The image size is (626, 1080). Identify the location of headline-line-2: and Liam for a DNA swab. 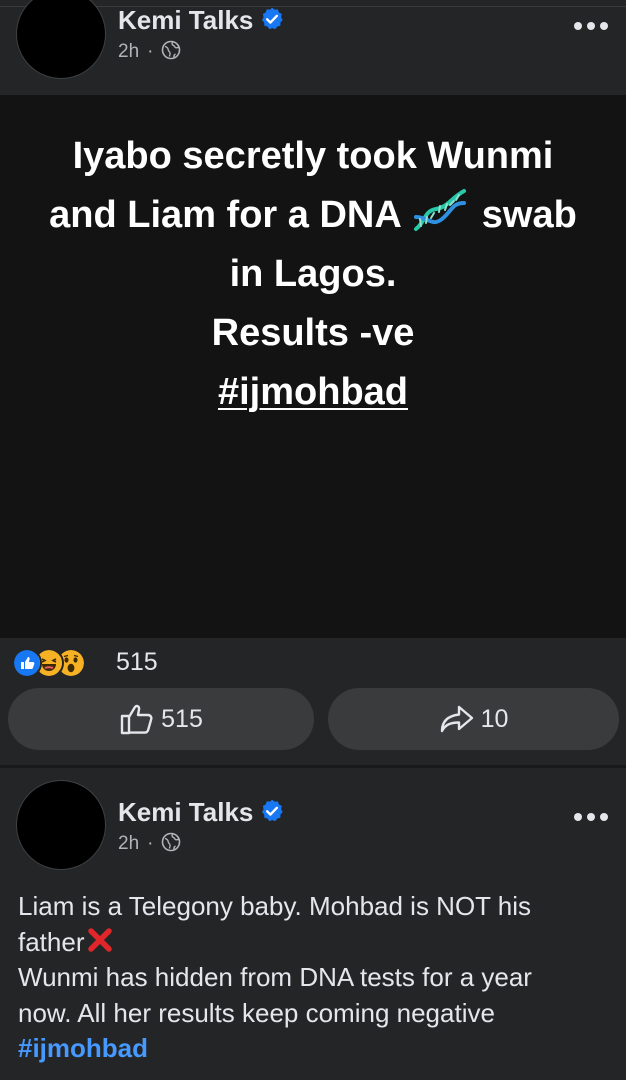
(313, 215).